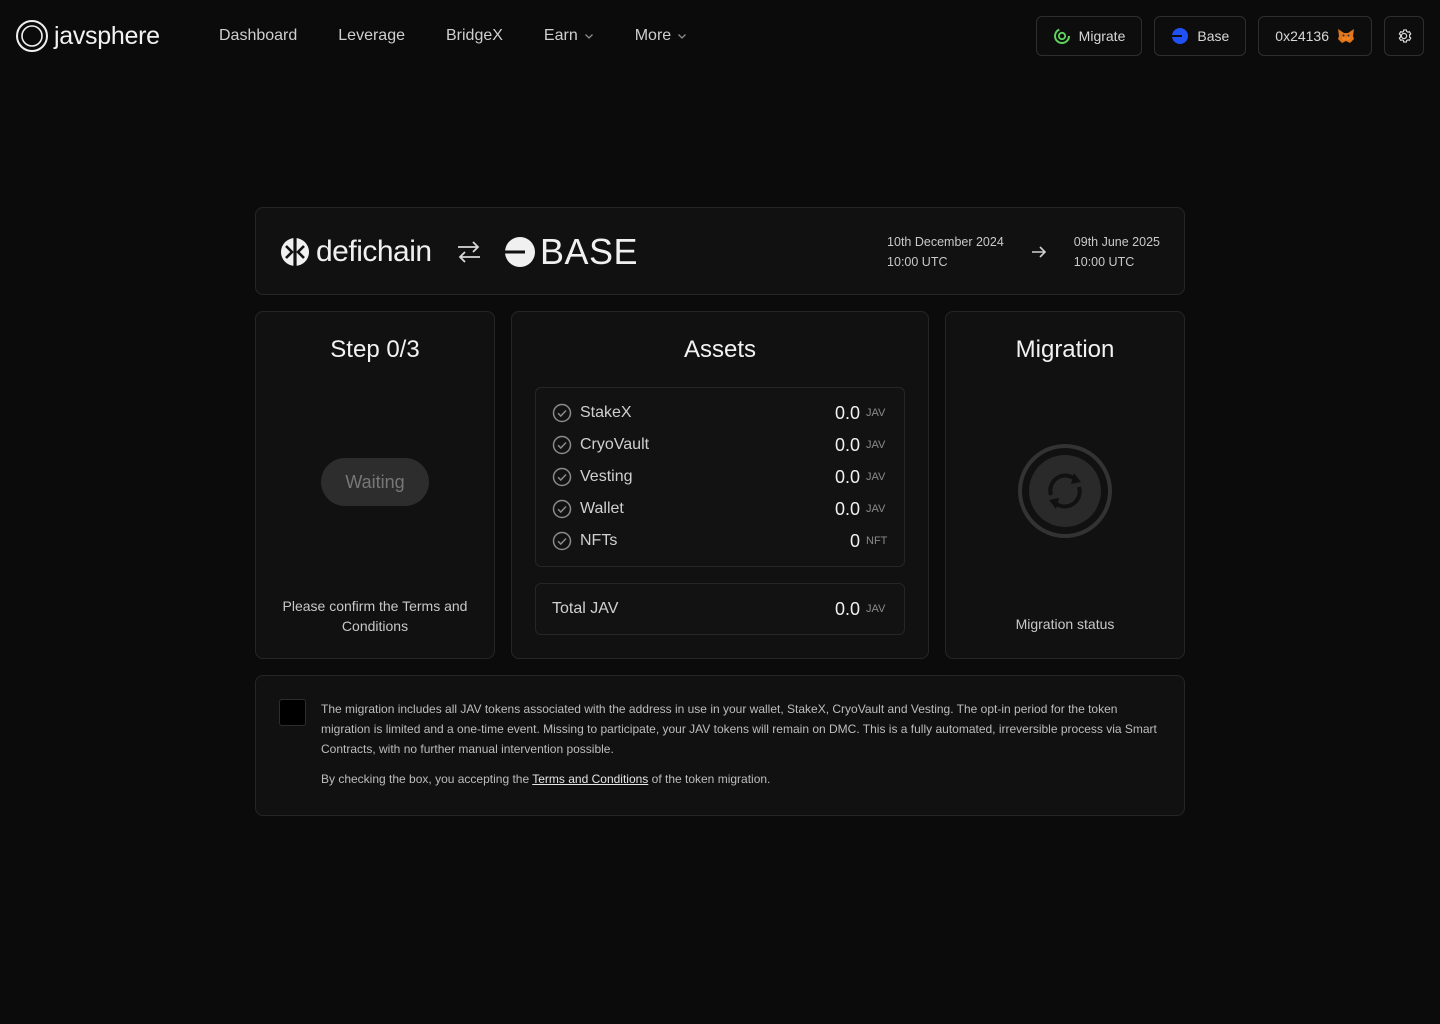 The width and height of the screenshot is (1440, 1024). What do you see at coordinates (590, 779) in the screenshot?
I see `terms-and-conditions-link: Terms and Conditions` at bounding box center [590, 779].